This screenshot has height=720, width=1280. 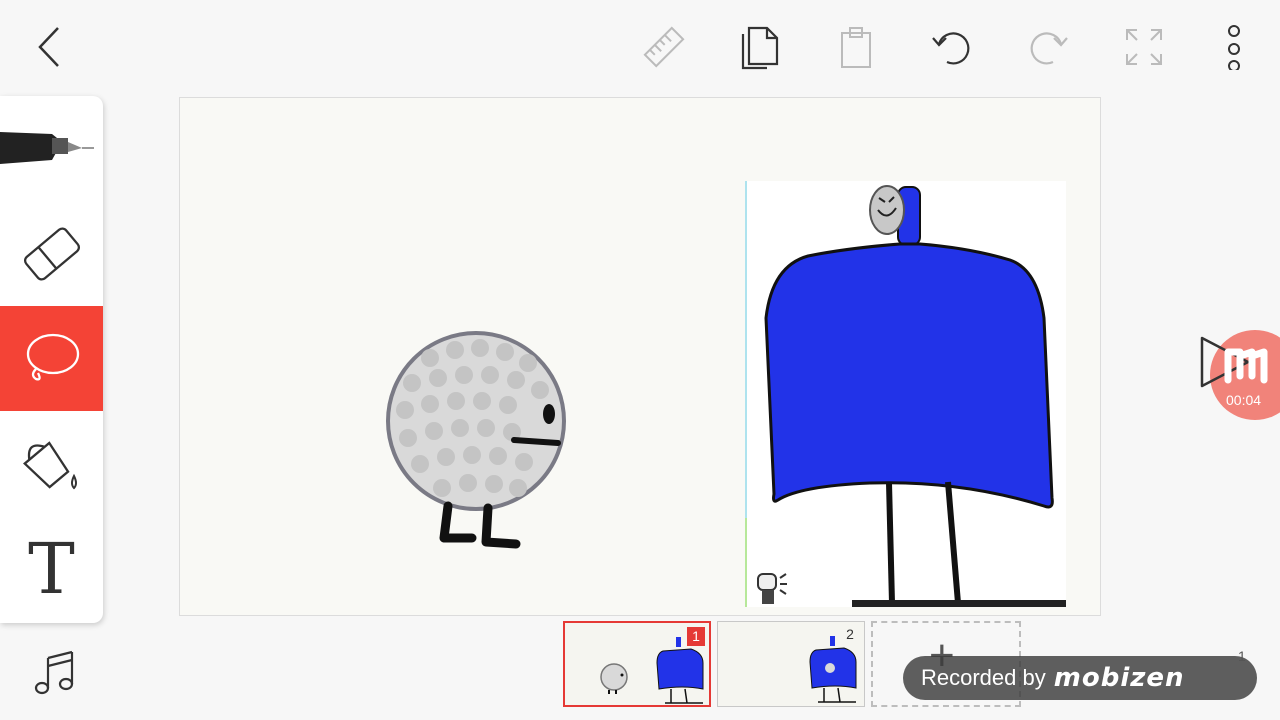 I want to click on paint-bucket-icon, so click(x=49, y=464).